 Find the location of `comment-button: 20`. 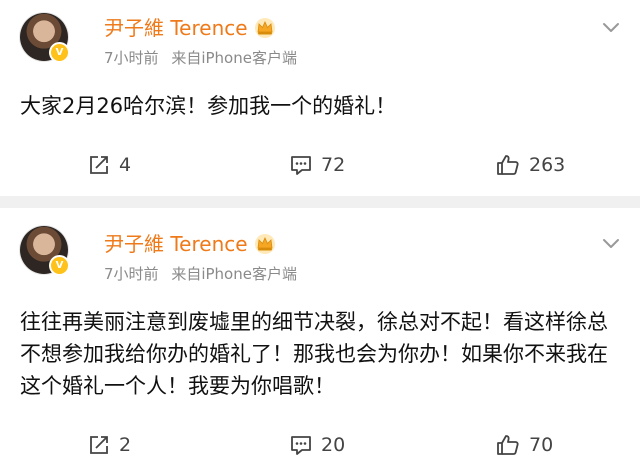

comment-button: 20 is located at coordinates (317, 445).